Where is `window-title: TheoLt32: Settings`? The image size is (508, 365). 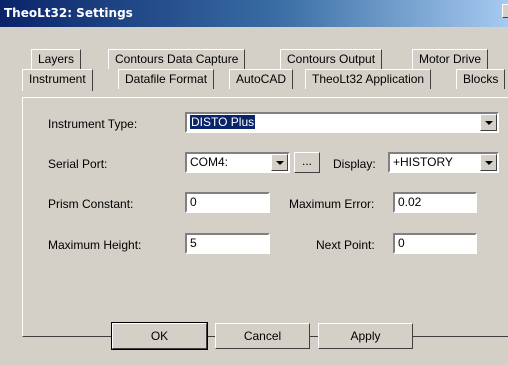 window-title: TheoLt32: Settings is located at coordinates (68, 13).